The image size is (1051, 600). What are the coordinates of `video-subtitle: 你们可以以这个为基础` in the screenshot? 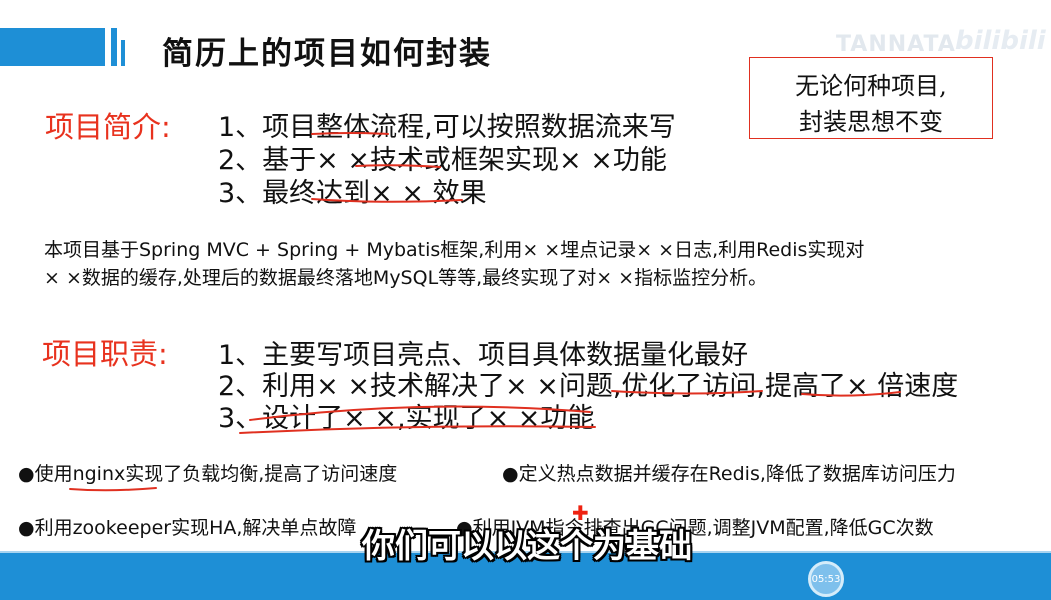 It's located at (527, 545).